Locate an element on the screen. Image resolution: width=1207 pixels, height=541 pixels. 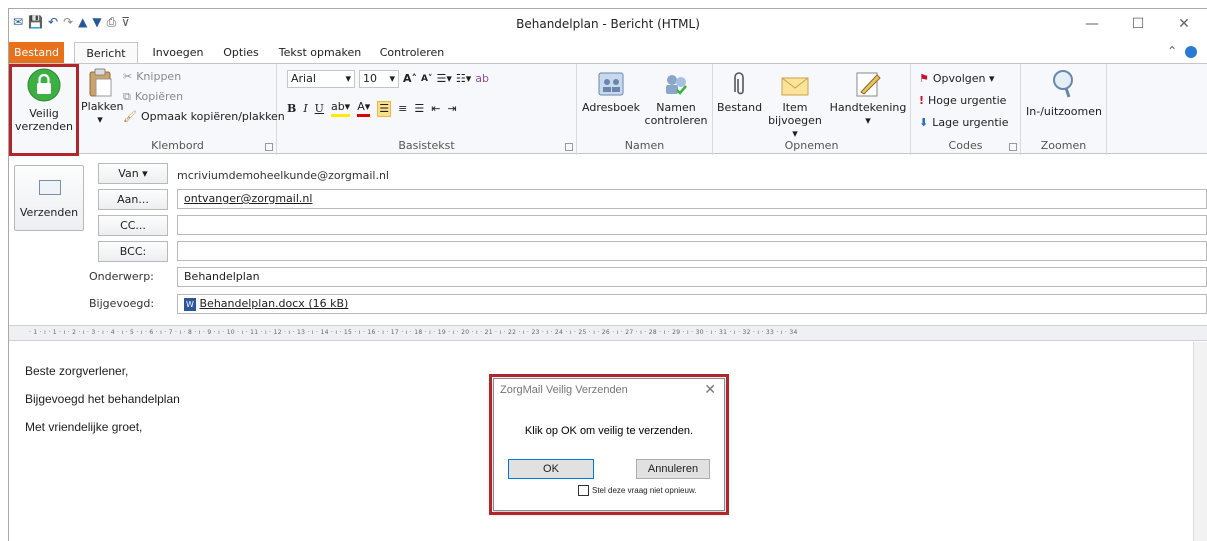
chevron-down-icon: ▾ is located at coordinates (348, 78).